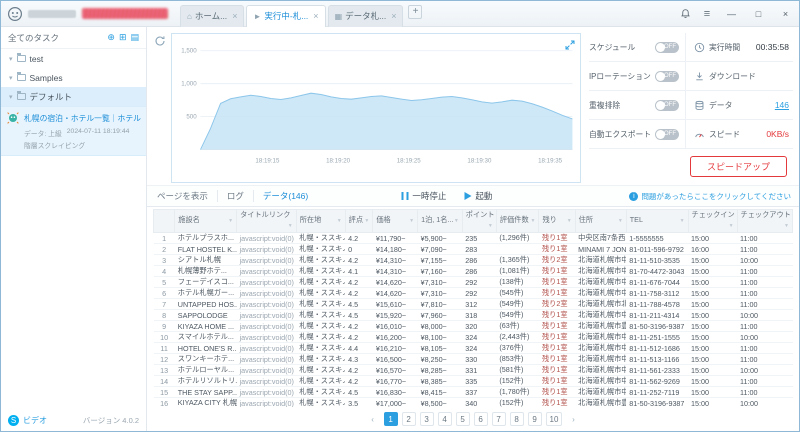 This screenshot has height=432, width=800. What do you see at coordinates (372, 419) in the screenshot?
I see `prev-page-button: ‹` at bounding box center [372, 419].